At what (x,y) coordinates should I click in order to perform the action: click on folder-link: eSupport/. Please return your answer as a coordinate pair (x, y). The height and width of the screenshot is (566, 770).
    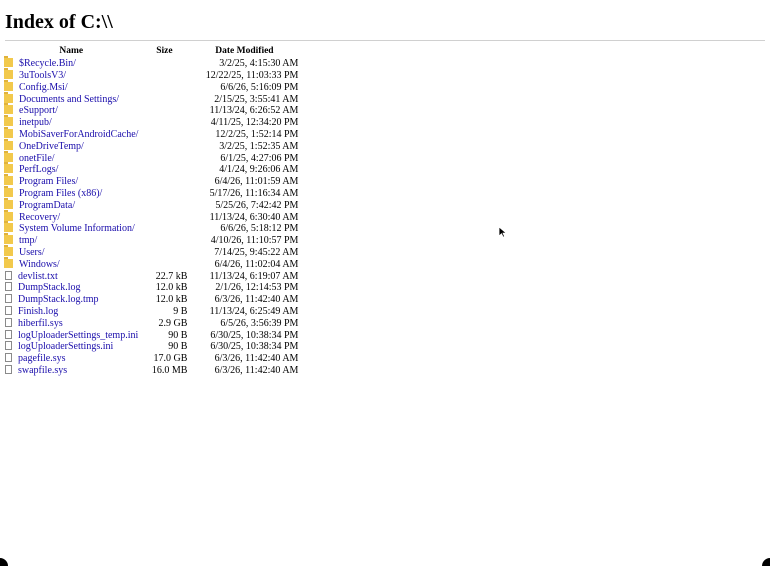
    Looking at the image, I should click on (38, 110).